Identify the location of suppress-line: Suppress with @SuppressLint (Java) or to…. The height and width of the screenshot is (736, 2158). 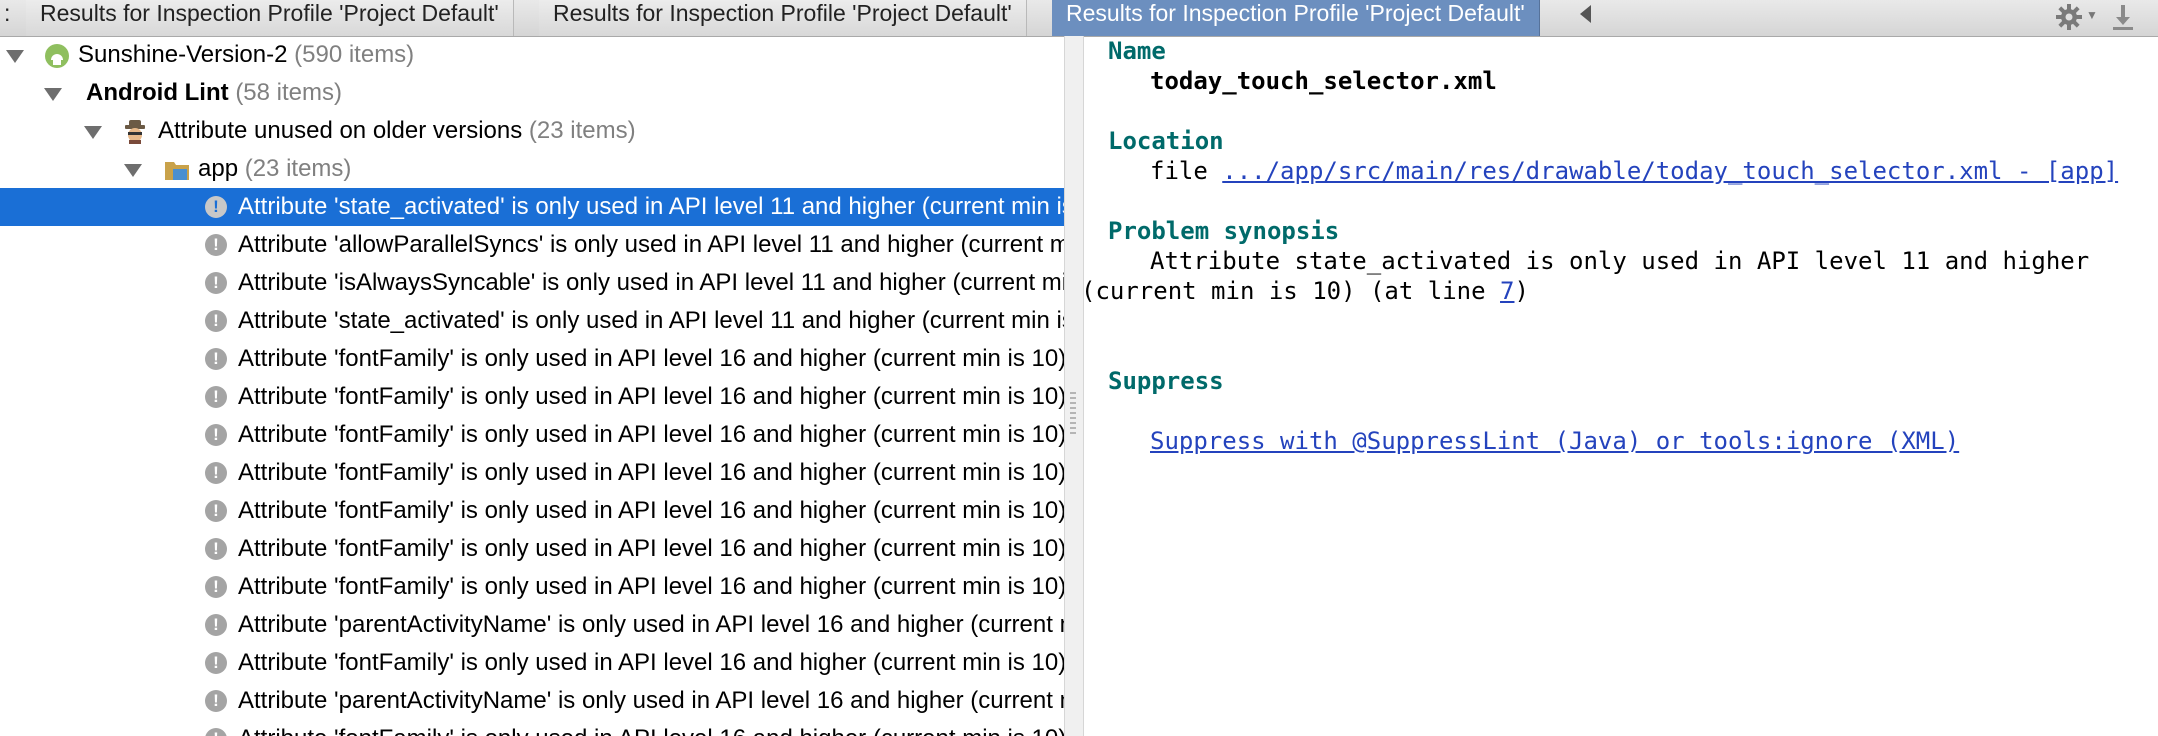
(1554, 441).